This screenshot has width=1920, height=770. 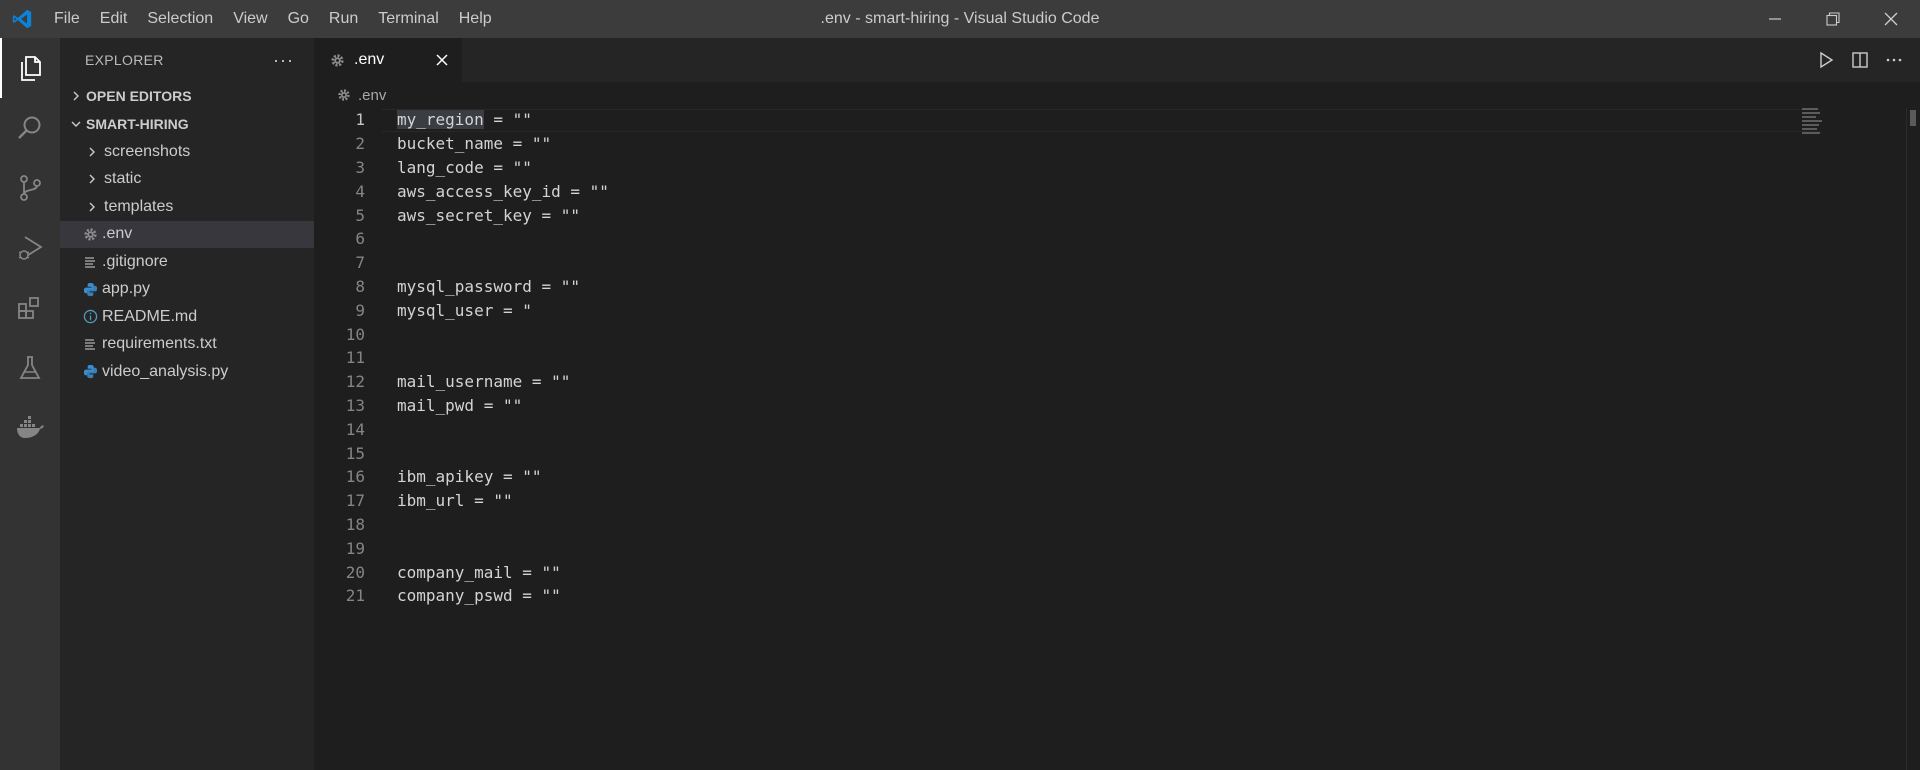 I want to click on file-requirements: requirements.txt, so click(x=187, y=345).